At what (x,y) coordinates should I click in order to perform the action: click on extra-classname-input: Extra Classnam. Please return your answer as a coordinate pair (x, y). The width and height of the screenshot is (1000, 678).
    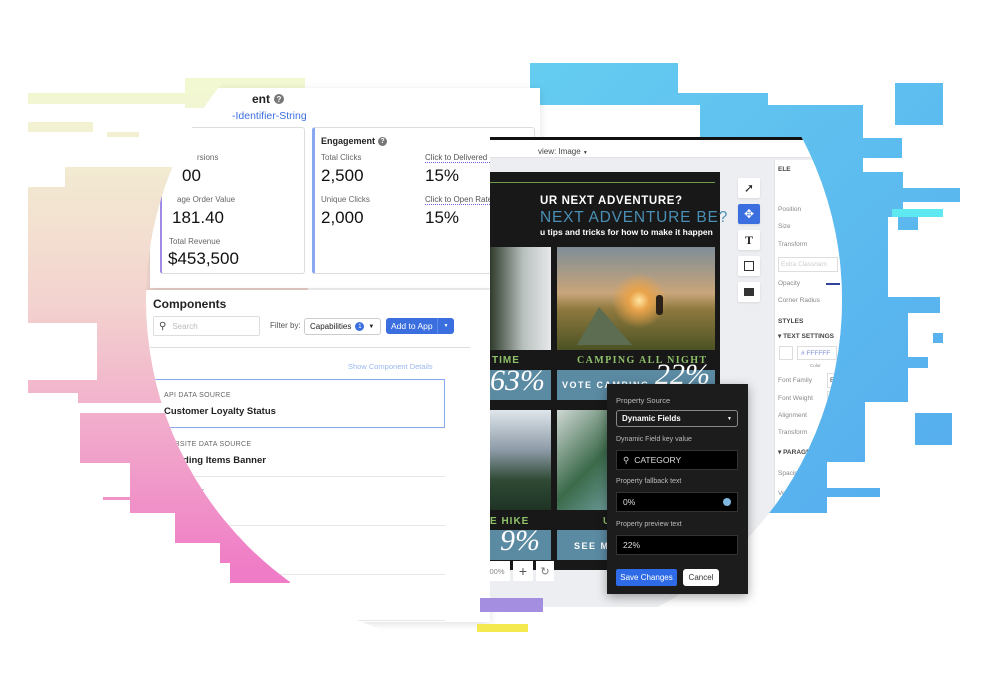
    Looking at the image, I should click on (808, 264).